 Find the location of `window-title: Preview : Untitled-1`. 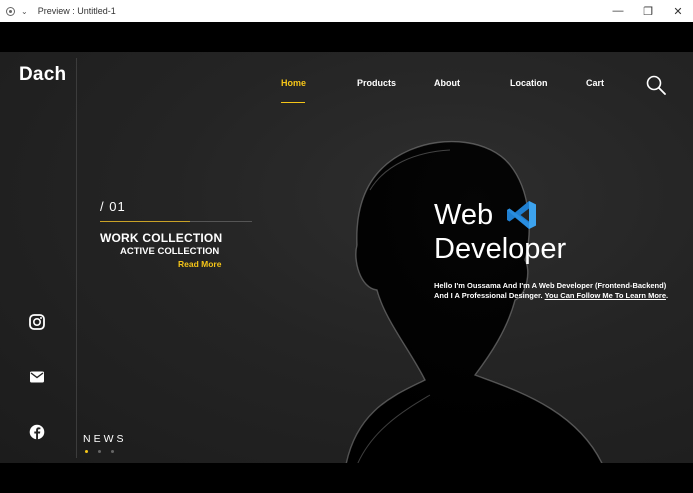

window-title: Preview : Untitled-1 is located at coordinates (76, 11).